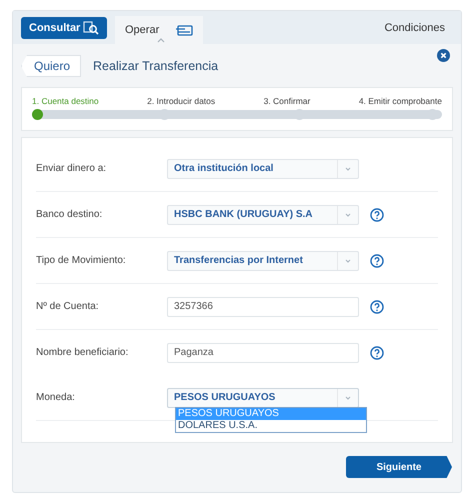  What do you see at coordinates (263, 168) in the screenshot?
I see `dropdown: Otra institución local` at bounding box center [263, 168].